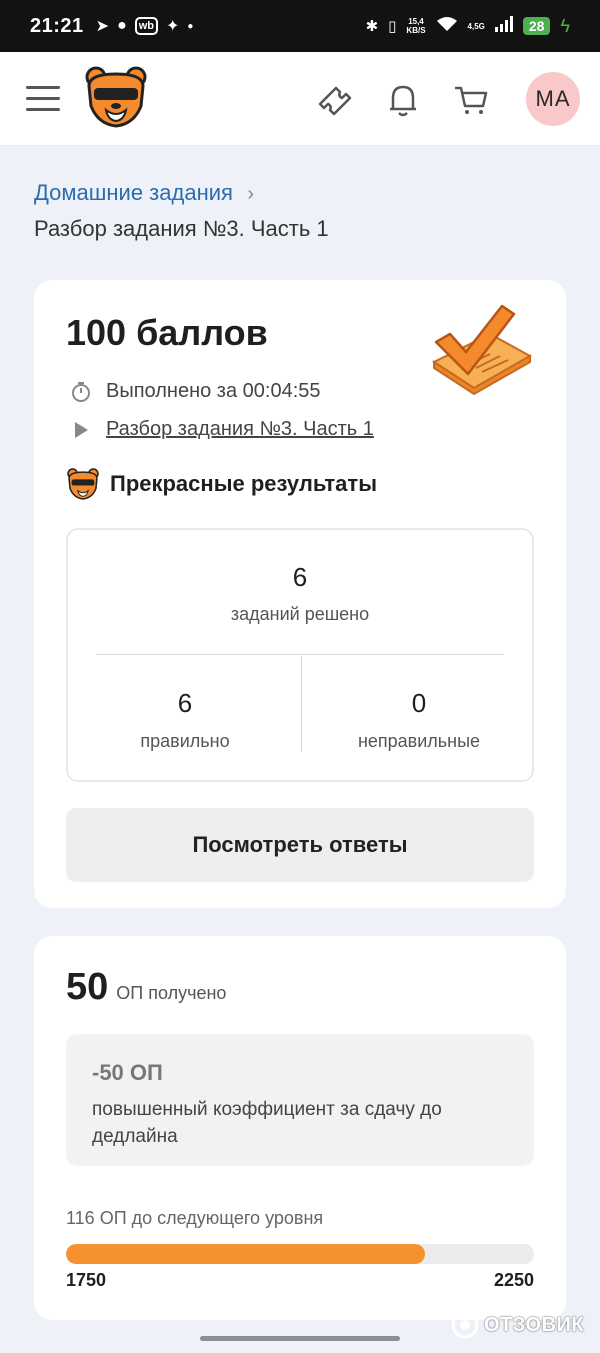  I want to click on task-link-row: Разбор задания №3. Часть 1, so click(222, 429).